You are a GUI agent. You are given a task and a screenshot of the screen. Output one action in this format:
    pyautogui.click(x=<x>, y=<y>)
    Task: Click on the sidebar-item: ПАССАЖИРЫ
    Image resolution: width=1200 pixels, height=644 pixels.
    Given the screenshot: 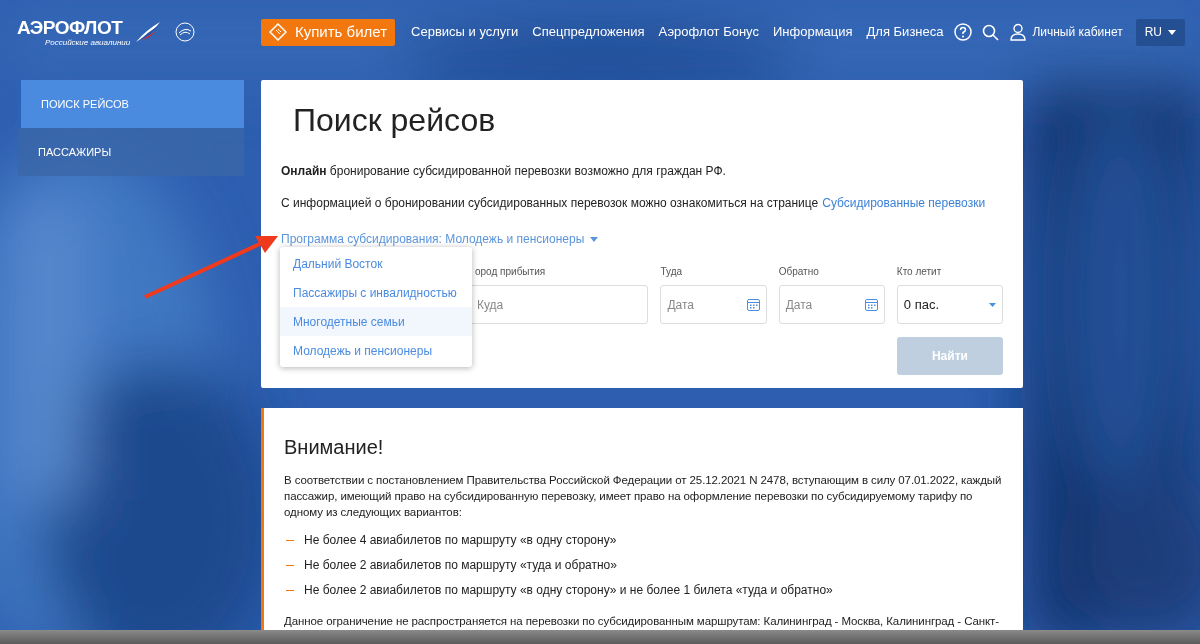 What is the action you would take?
    pyautogui.click(x=131, y=152)
    